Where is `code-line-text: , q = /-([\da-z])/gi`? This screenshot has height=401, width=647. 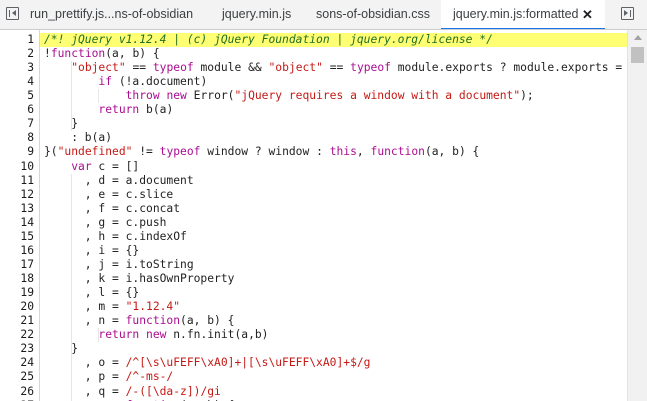 code-line-text: , q = /-([\da-z])/gi is located at coordinates (333, 392).